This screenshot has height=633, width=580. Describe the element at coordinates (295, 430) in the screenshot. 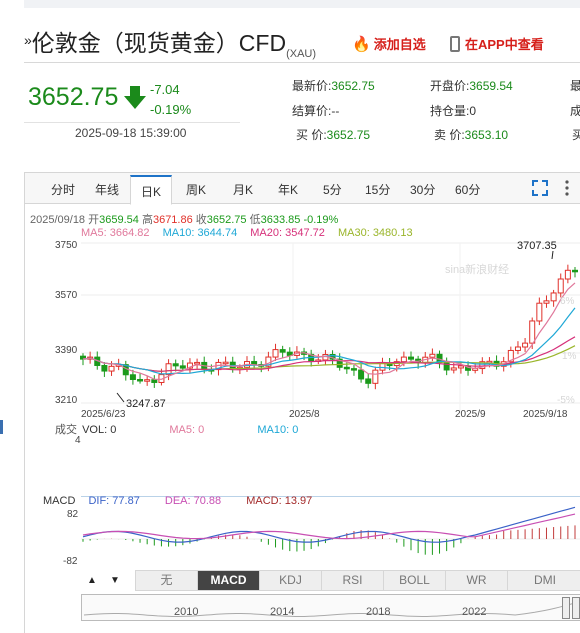

I see `vol-ma10-value: 0` at that location.